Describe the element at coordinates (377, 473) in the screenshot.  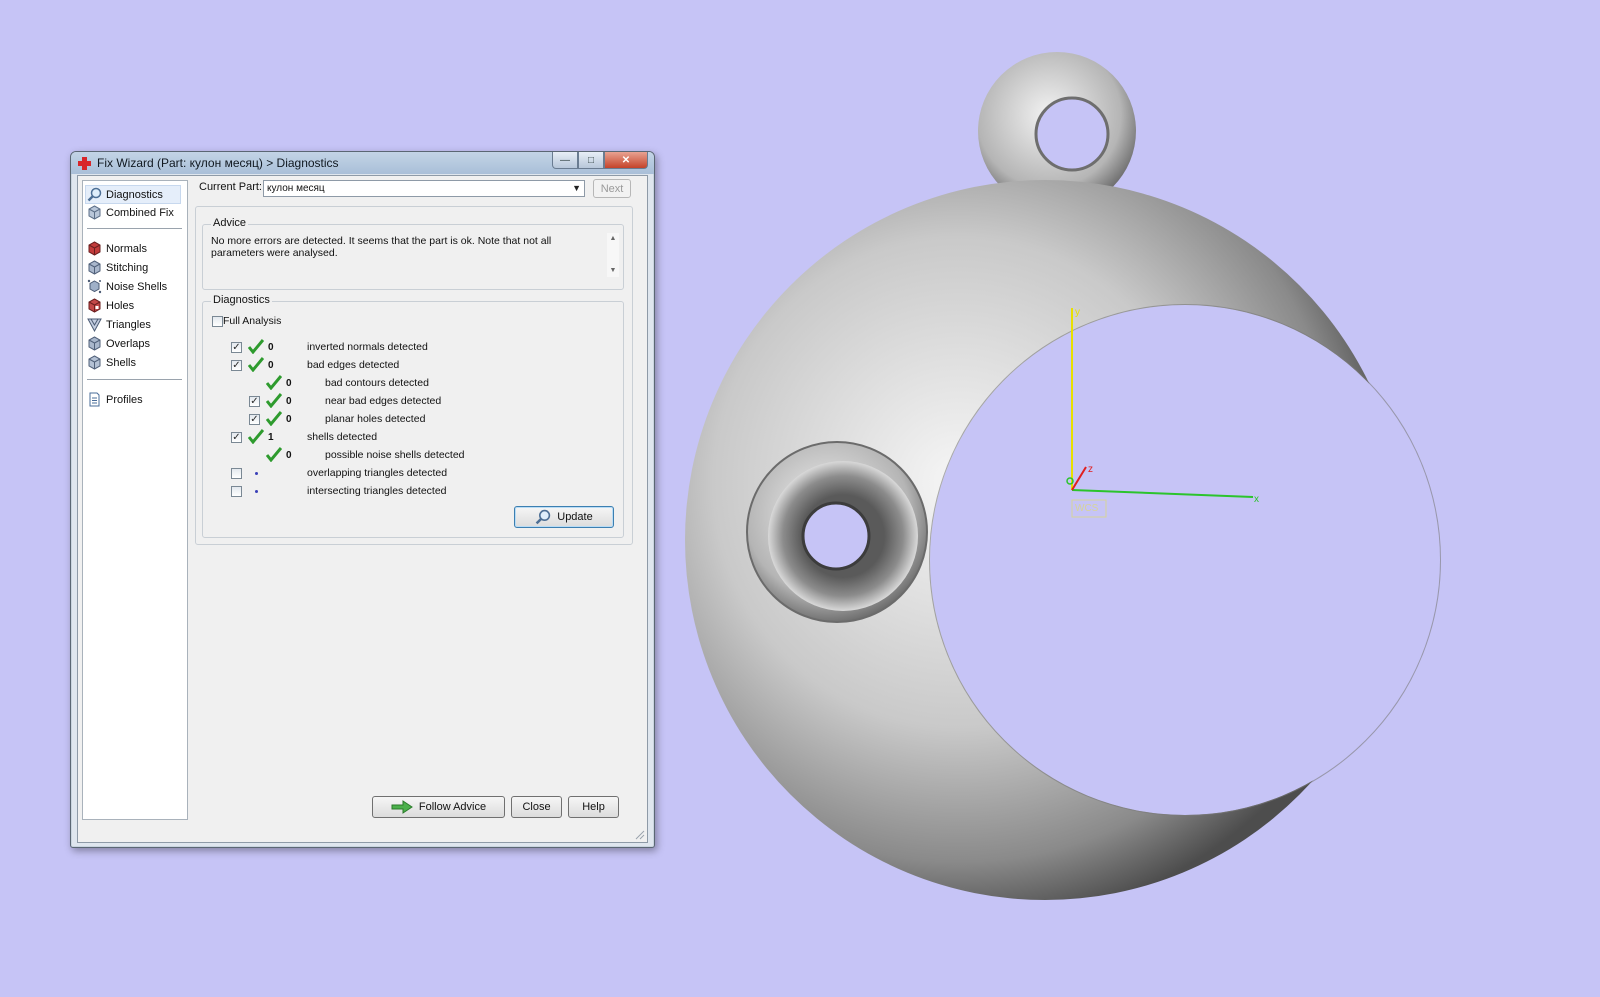
I see `row-label: overlapping triangles detected` at that location.